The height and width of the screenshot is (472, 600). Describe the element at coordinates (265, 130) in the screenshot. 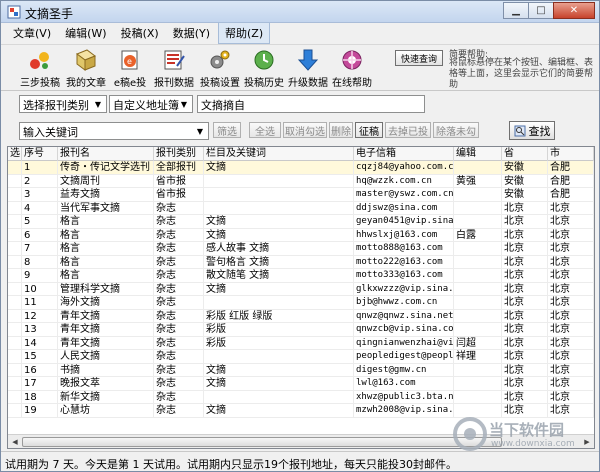

I see `select-all-button: 全选` at that location.